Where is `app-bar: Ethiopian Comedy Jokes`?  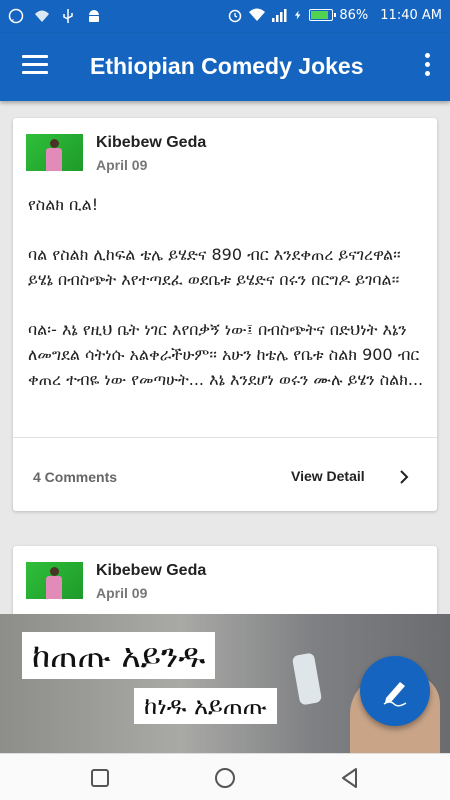
app-bar: Ethiopian Comedy Jokes is located at coordinates (225, 67).